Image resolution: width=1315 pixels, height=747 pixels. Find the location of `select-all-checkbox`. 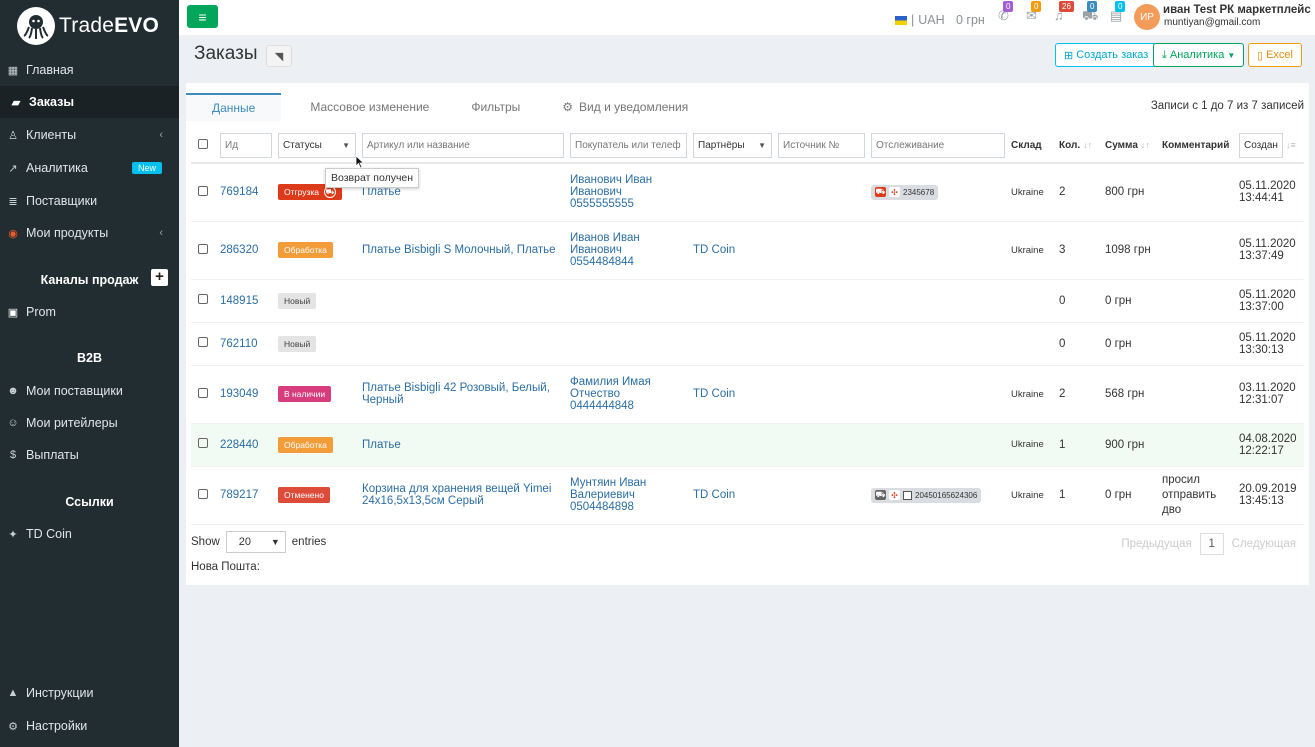

select-all-checkbox is located at coordinates (203, 144).